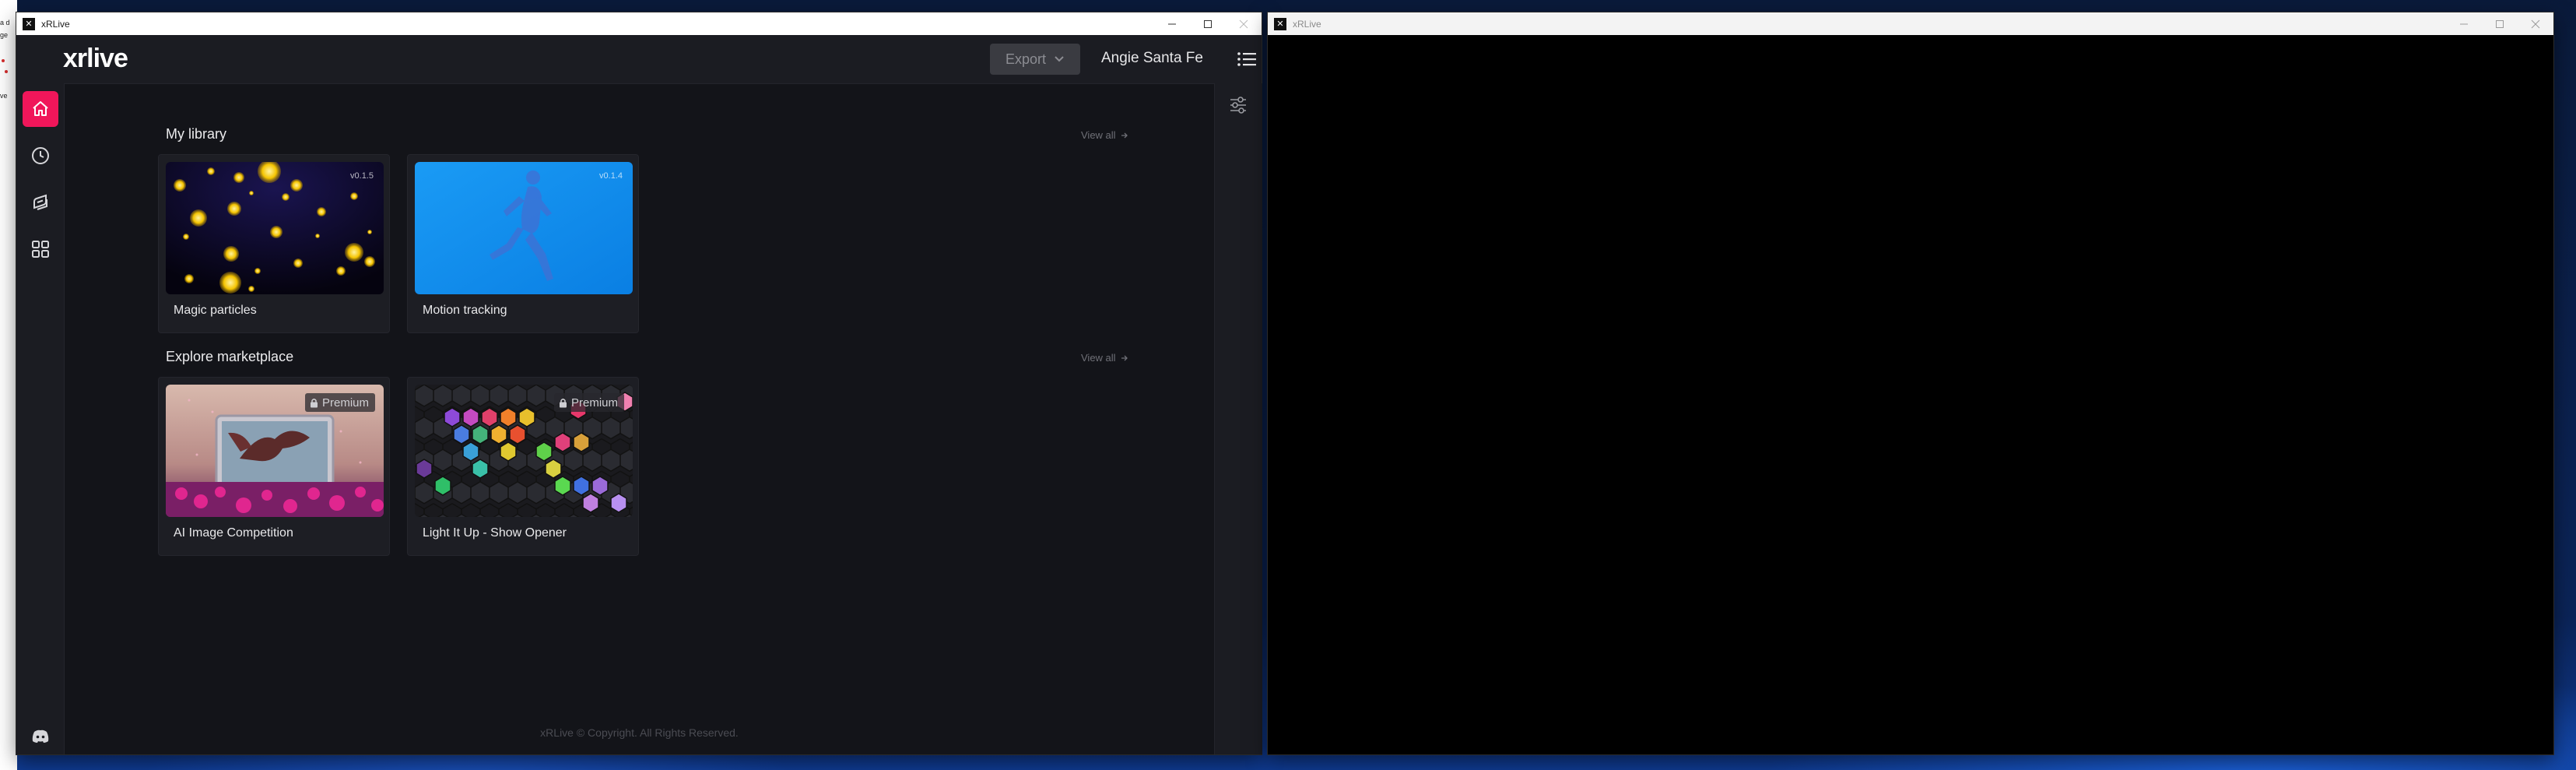  I want to click on card-title: Light It Up - Show Opener, so click(495, 533).